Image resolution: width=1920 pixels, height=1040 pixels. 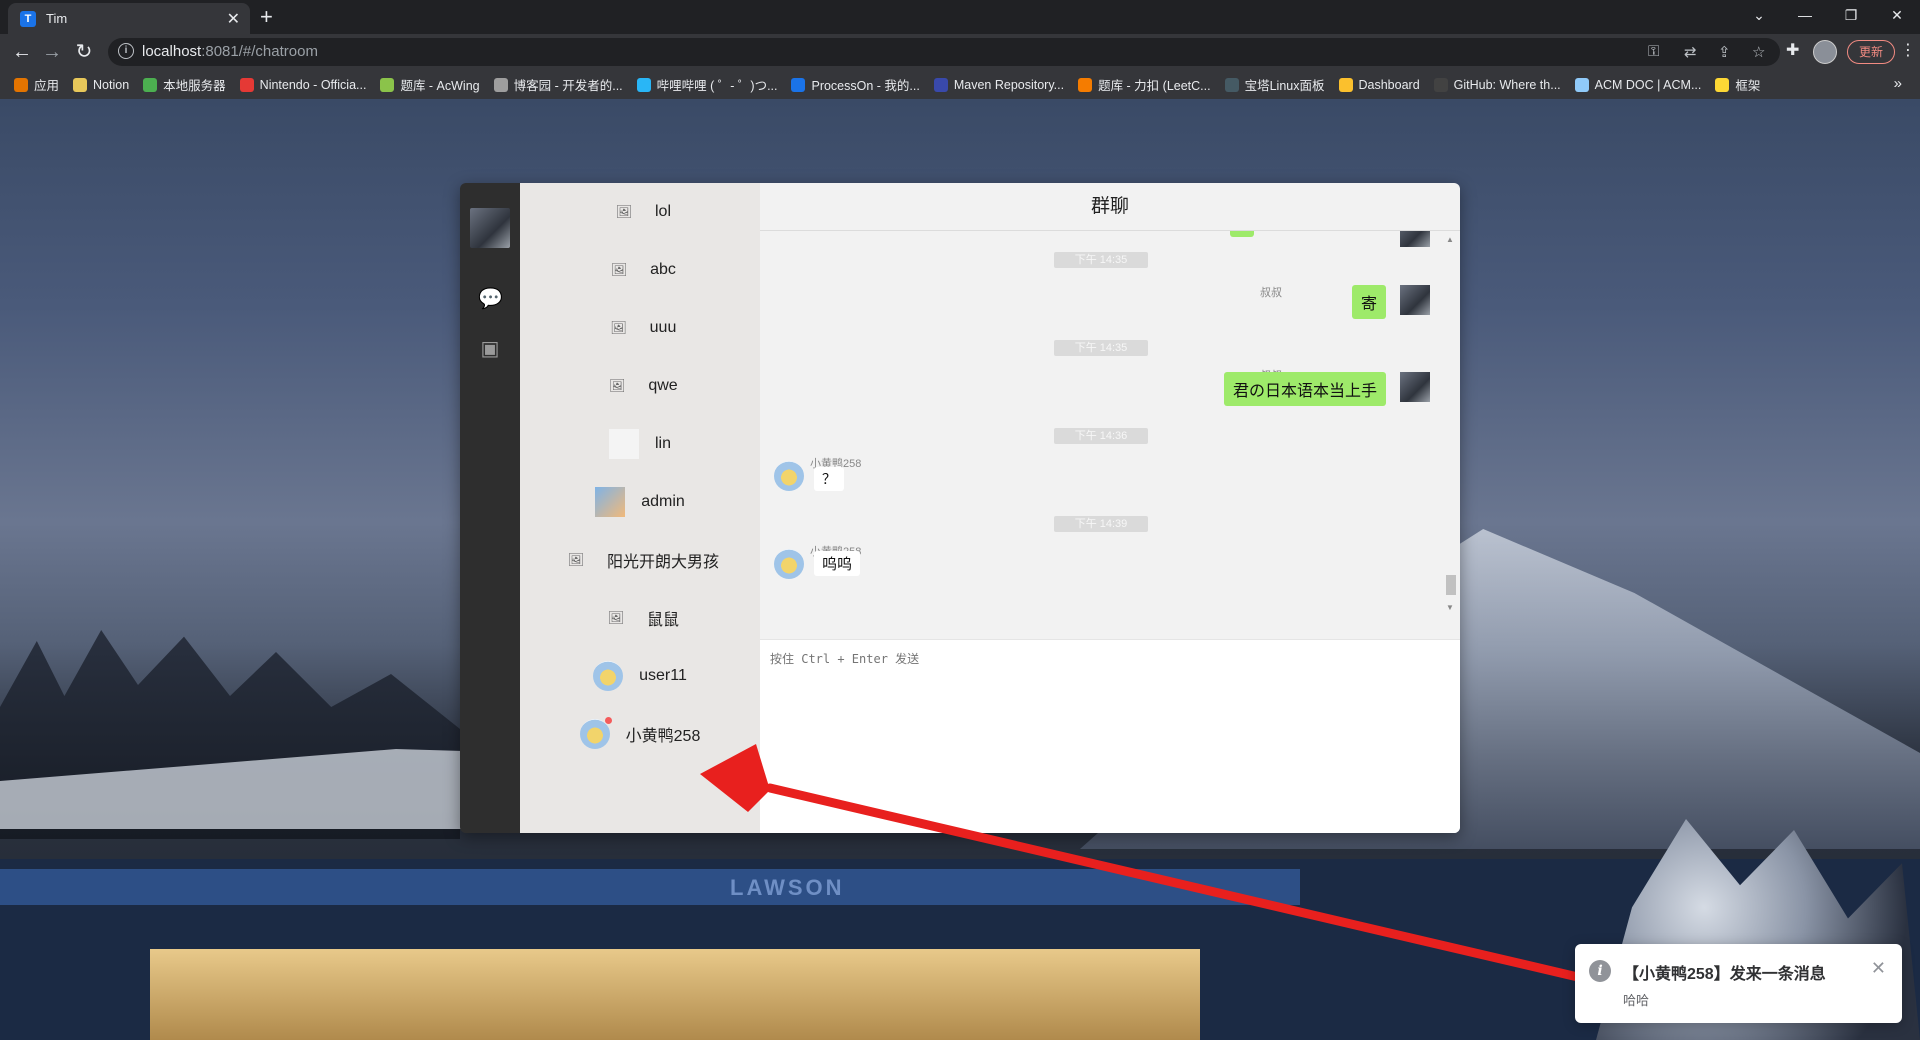 What do you see at coordinates (662, 443) in the screenshot?
I see `contact-name: lin` at bounding box center [662, 443].